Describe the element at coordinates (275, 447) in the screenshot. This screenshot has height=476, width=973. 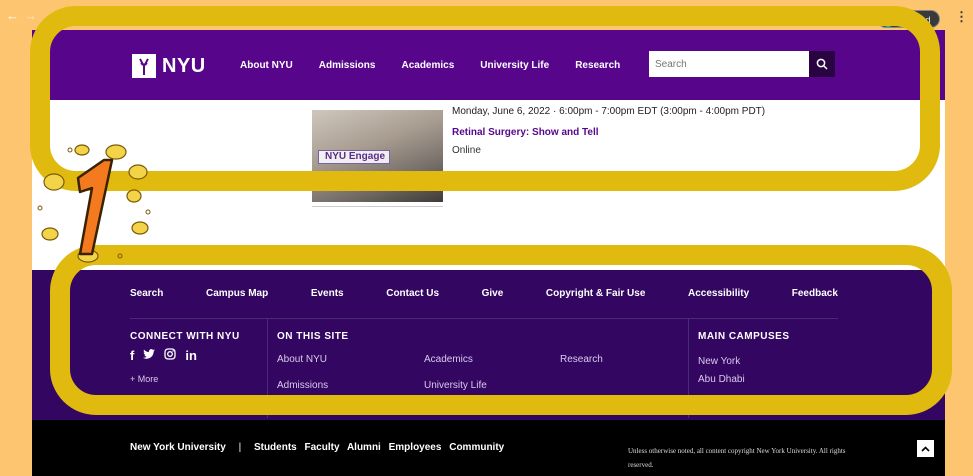
I see `audience-link-students: Students` at that location.